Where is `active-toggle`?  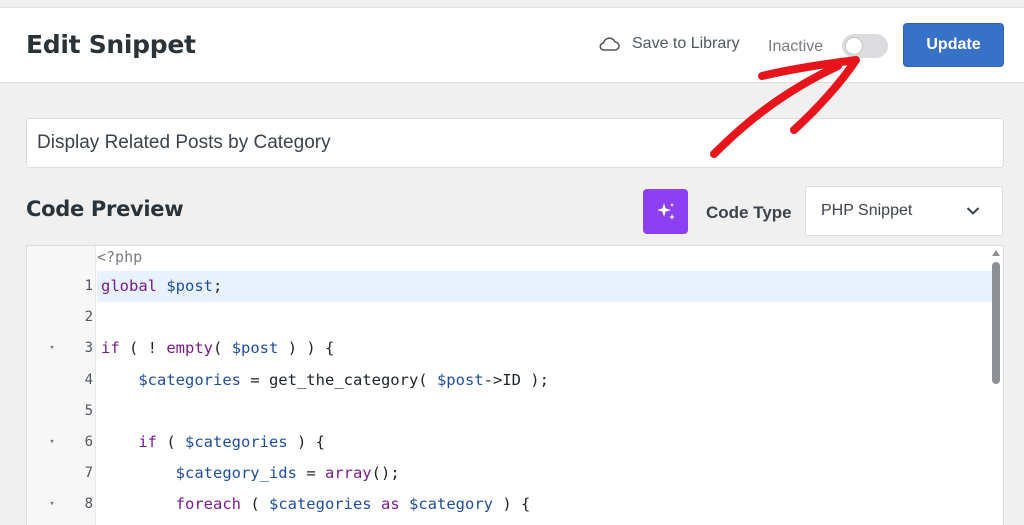
active-toggle is located at coordinates (865, 46).